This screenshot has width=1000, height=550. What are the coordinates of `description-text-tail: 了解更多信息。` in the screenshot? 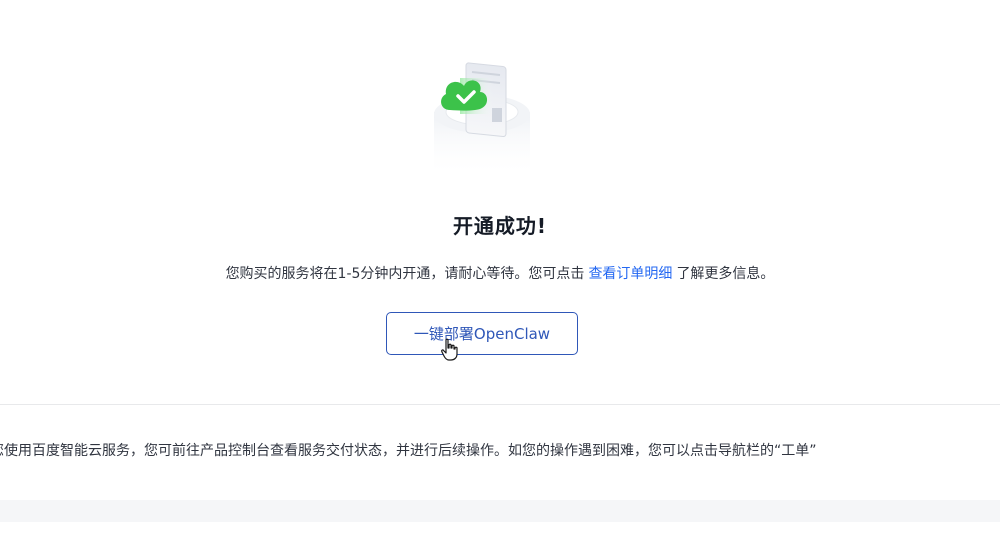 It's located at (725, 274).